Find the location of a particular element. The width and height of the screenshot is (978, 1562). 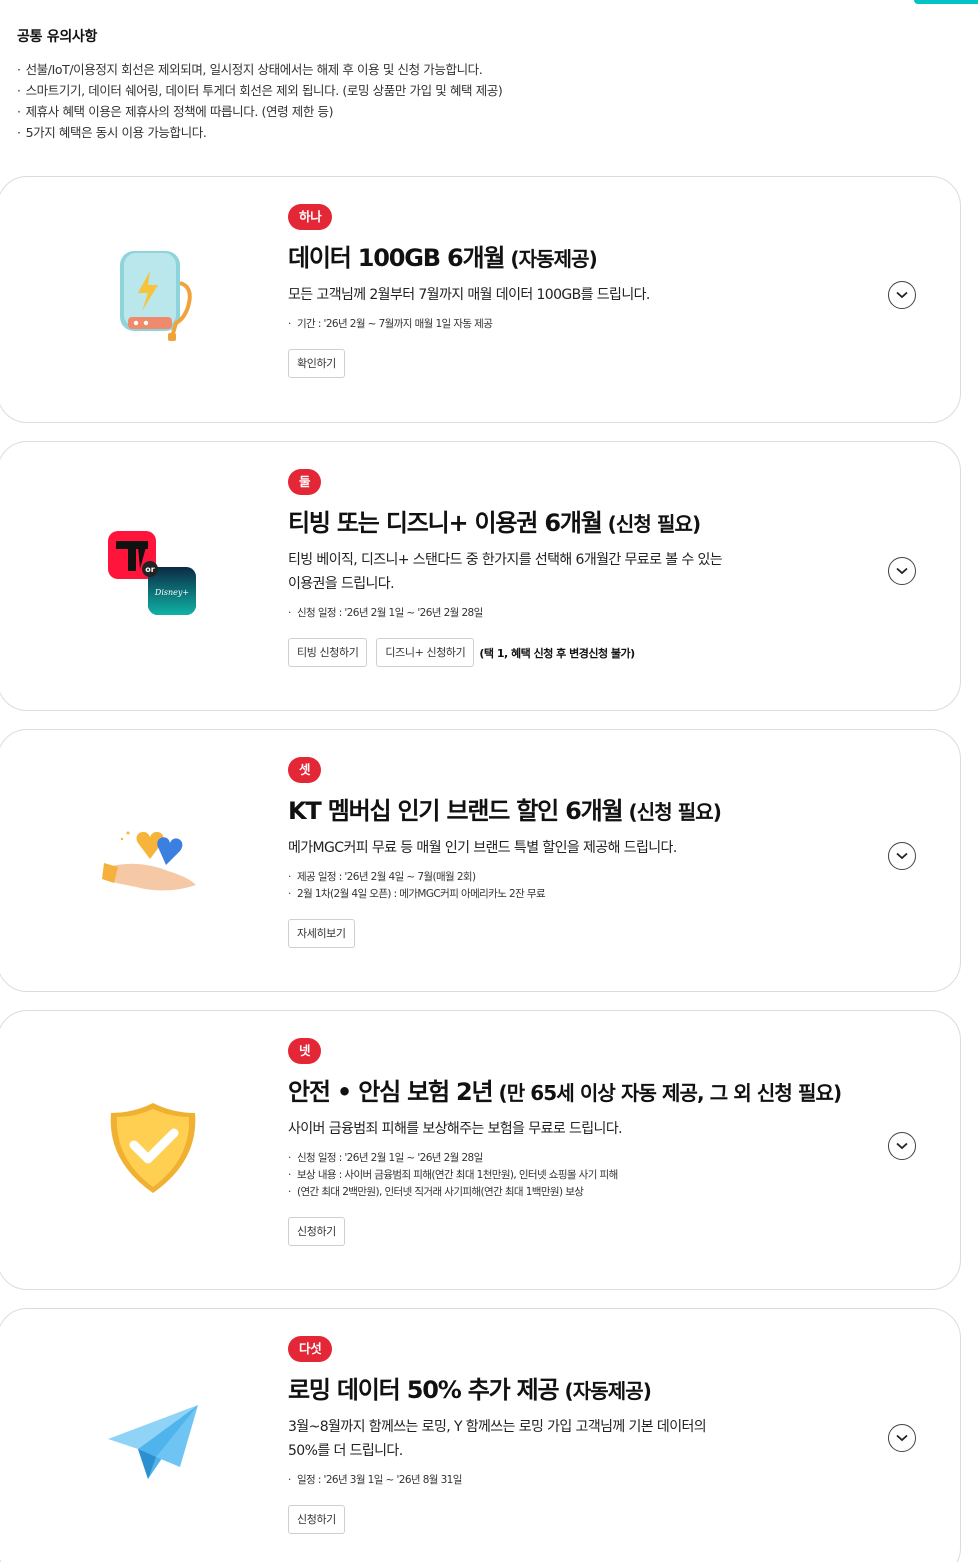

detail-item: 일정 : '26년 3월 1일 ~ '26년 8월 31일 is located at coordinates (594, 1480).